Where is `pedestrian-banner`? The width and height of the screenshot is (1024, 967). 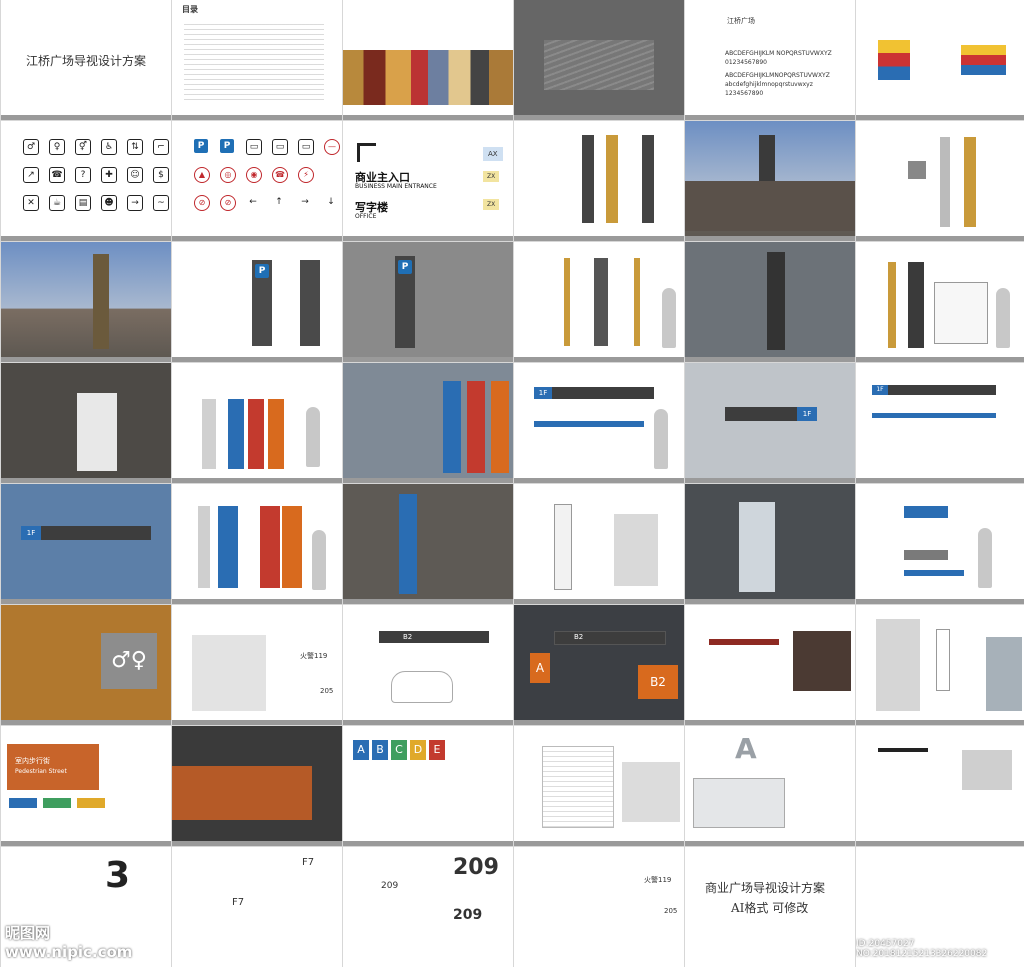
pedestrian-banner is located at coordinates (53, 767).